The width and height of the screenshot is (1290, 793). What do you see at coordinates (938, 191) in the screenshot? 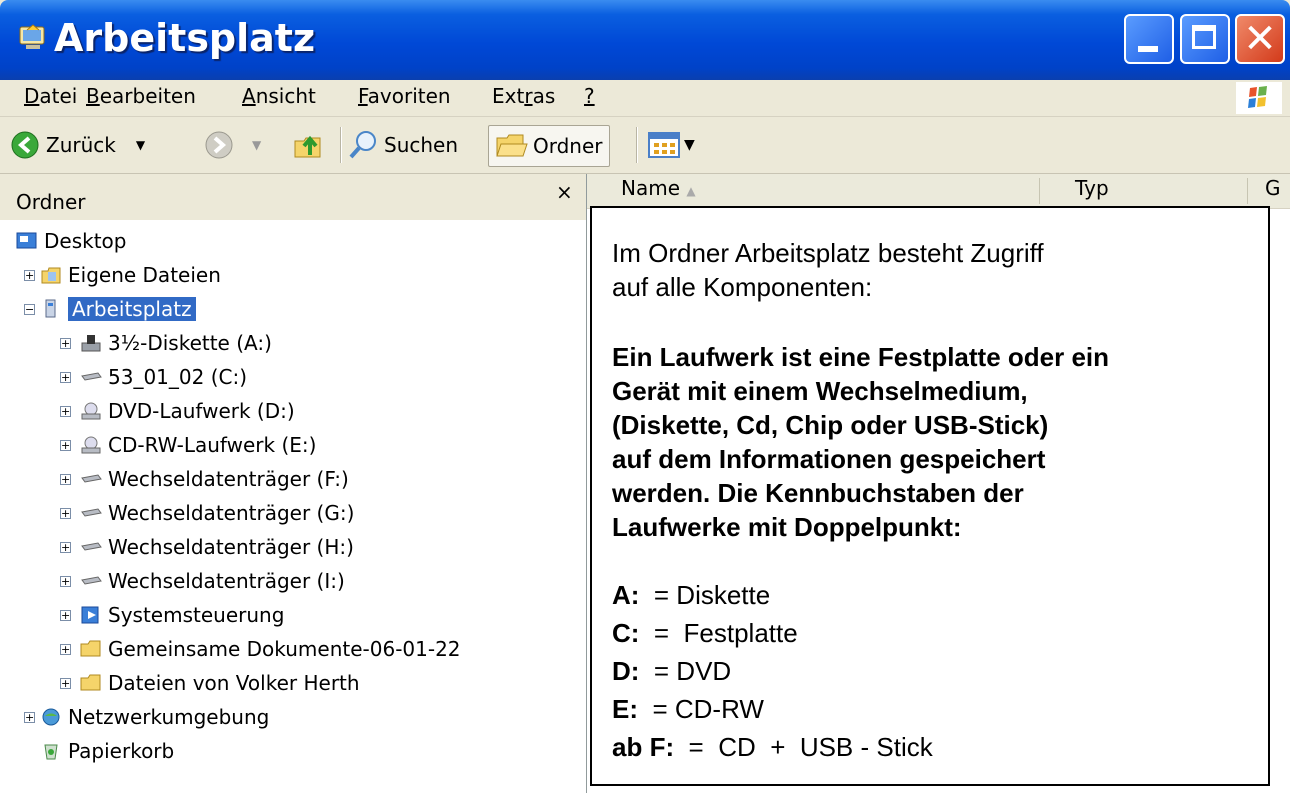
I see `column-header-row: Name ▲ Typ G` at bounding box center [938, 191].